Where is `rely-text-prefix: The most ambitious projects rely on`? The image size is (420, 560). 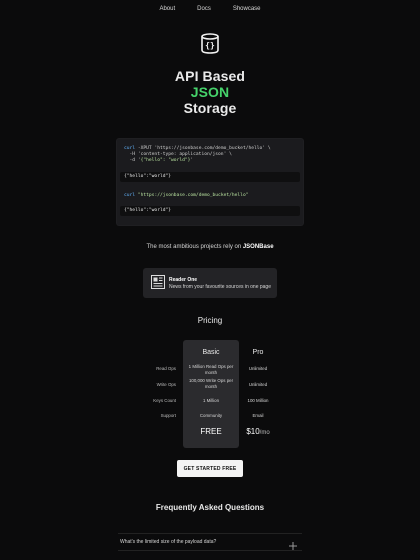
rely-text-prefix: The most ambitious projects rely on is located at coordinates (194, 247).